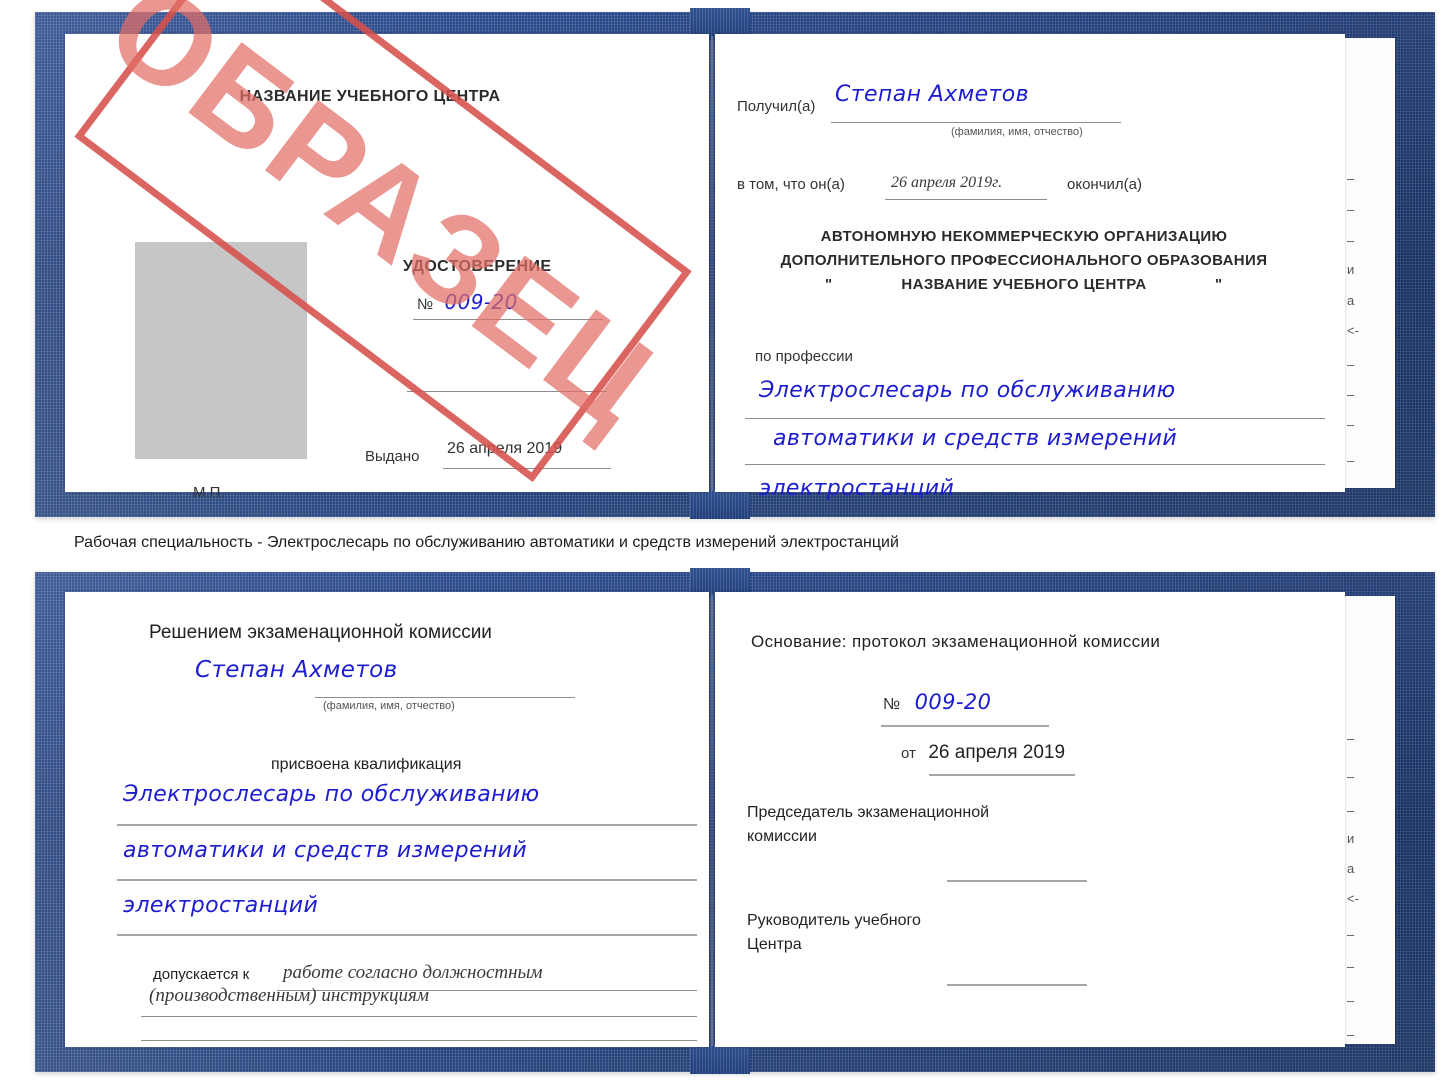 This screenshot has height=1085, width=1448. I want to click on received-value: Степан Ахметов, so click(932, 94).